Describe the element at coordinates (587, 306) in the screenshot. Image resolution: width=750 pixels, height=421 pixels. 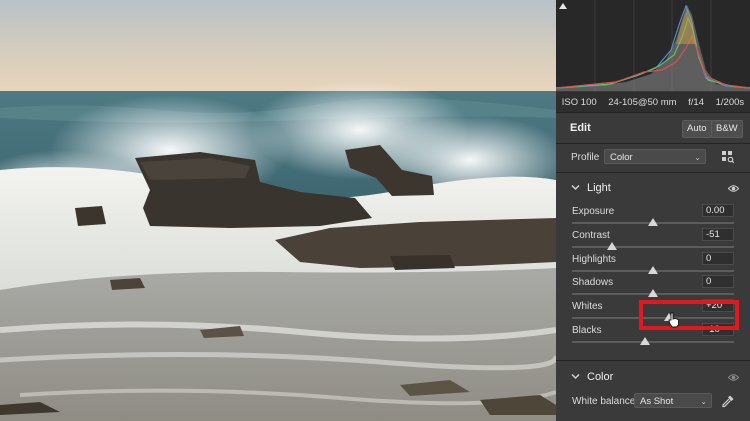
I see `whites-label: Whites` at that location.